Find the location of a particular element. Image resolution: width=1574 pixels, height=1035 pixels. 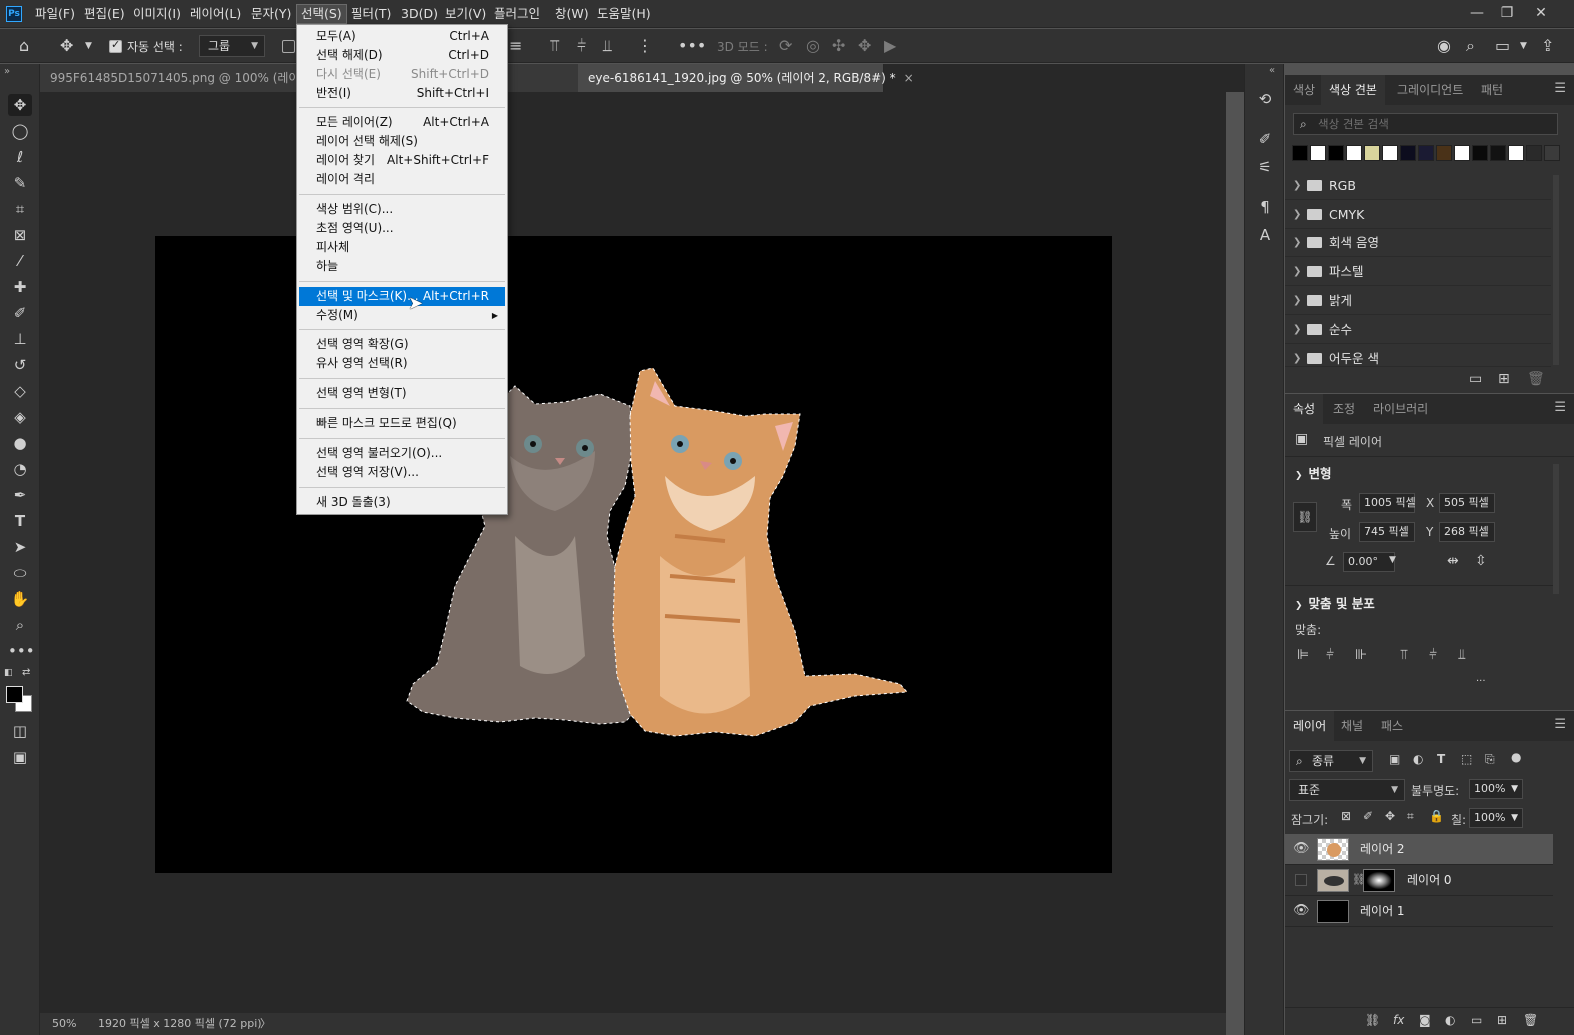

close-icon: × is located at coordinates (909, 78).